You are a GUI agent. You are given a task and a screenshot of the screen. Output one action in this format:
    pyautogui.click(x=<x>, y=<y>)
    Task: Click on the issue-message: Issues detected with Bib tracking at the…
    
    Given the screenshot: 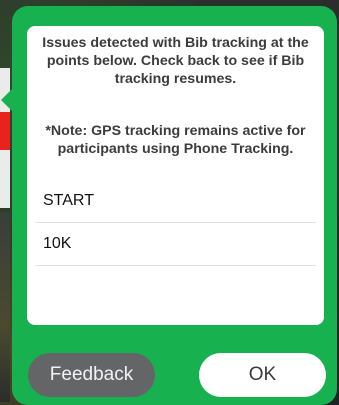 What is the action you would take?
    pyautogui.click(x=175, y=61)
    